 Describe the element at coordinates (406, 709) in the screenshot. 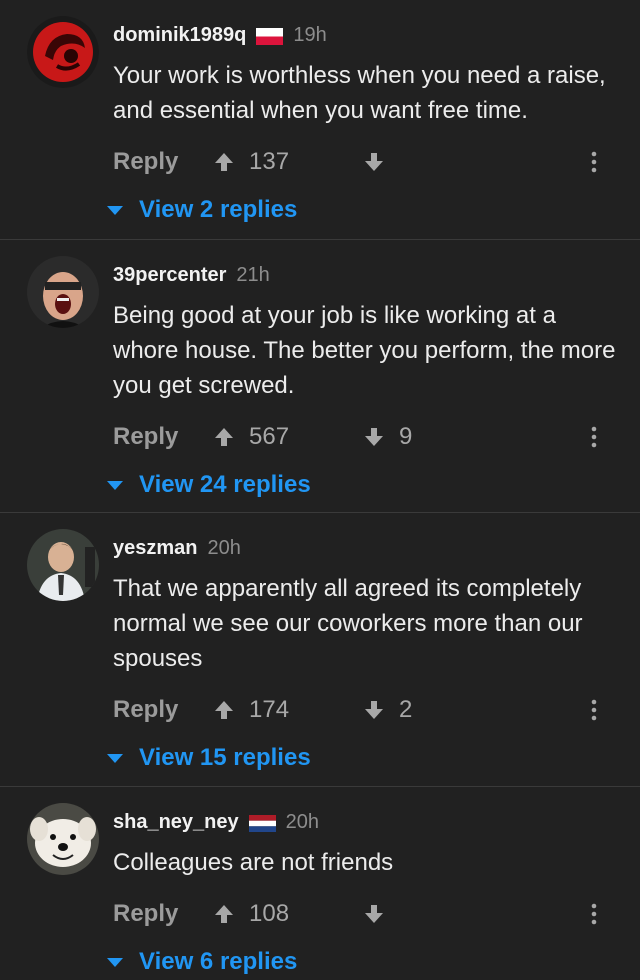

I see `downvote-count: 2` at that location.